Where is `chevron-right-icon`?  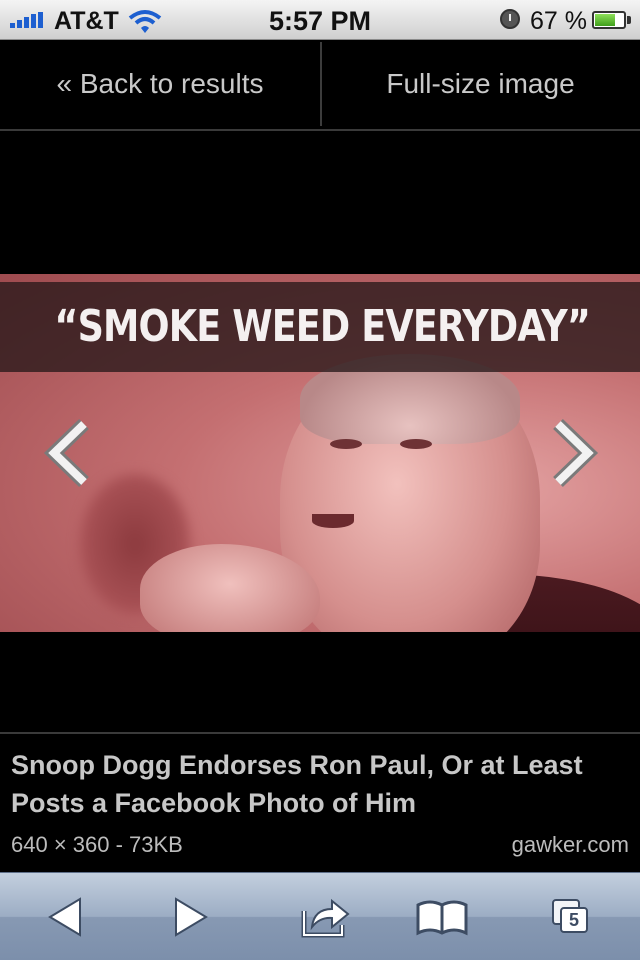 chevron-right-icon is located at coordinates (570, 453).